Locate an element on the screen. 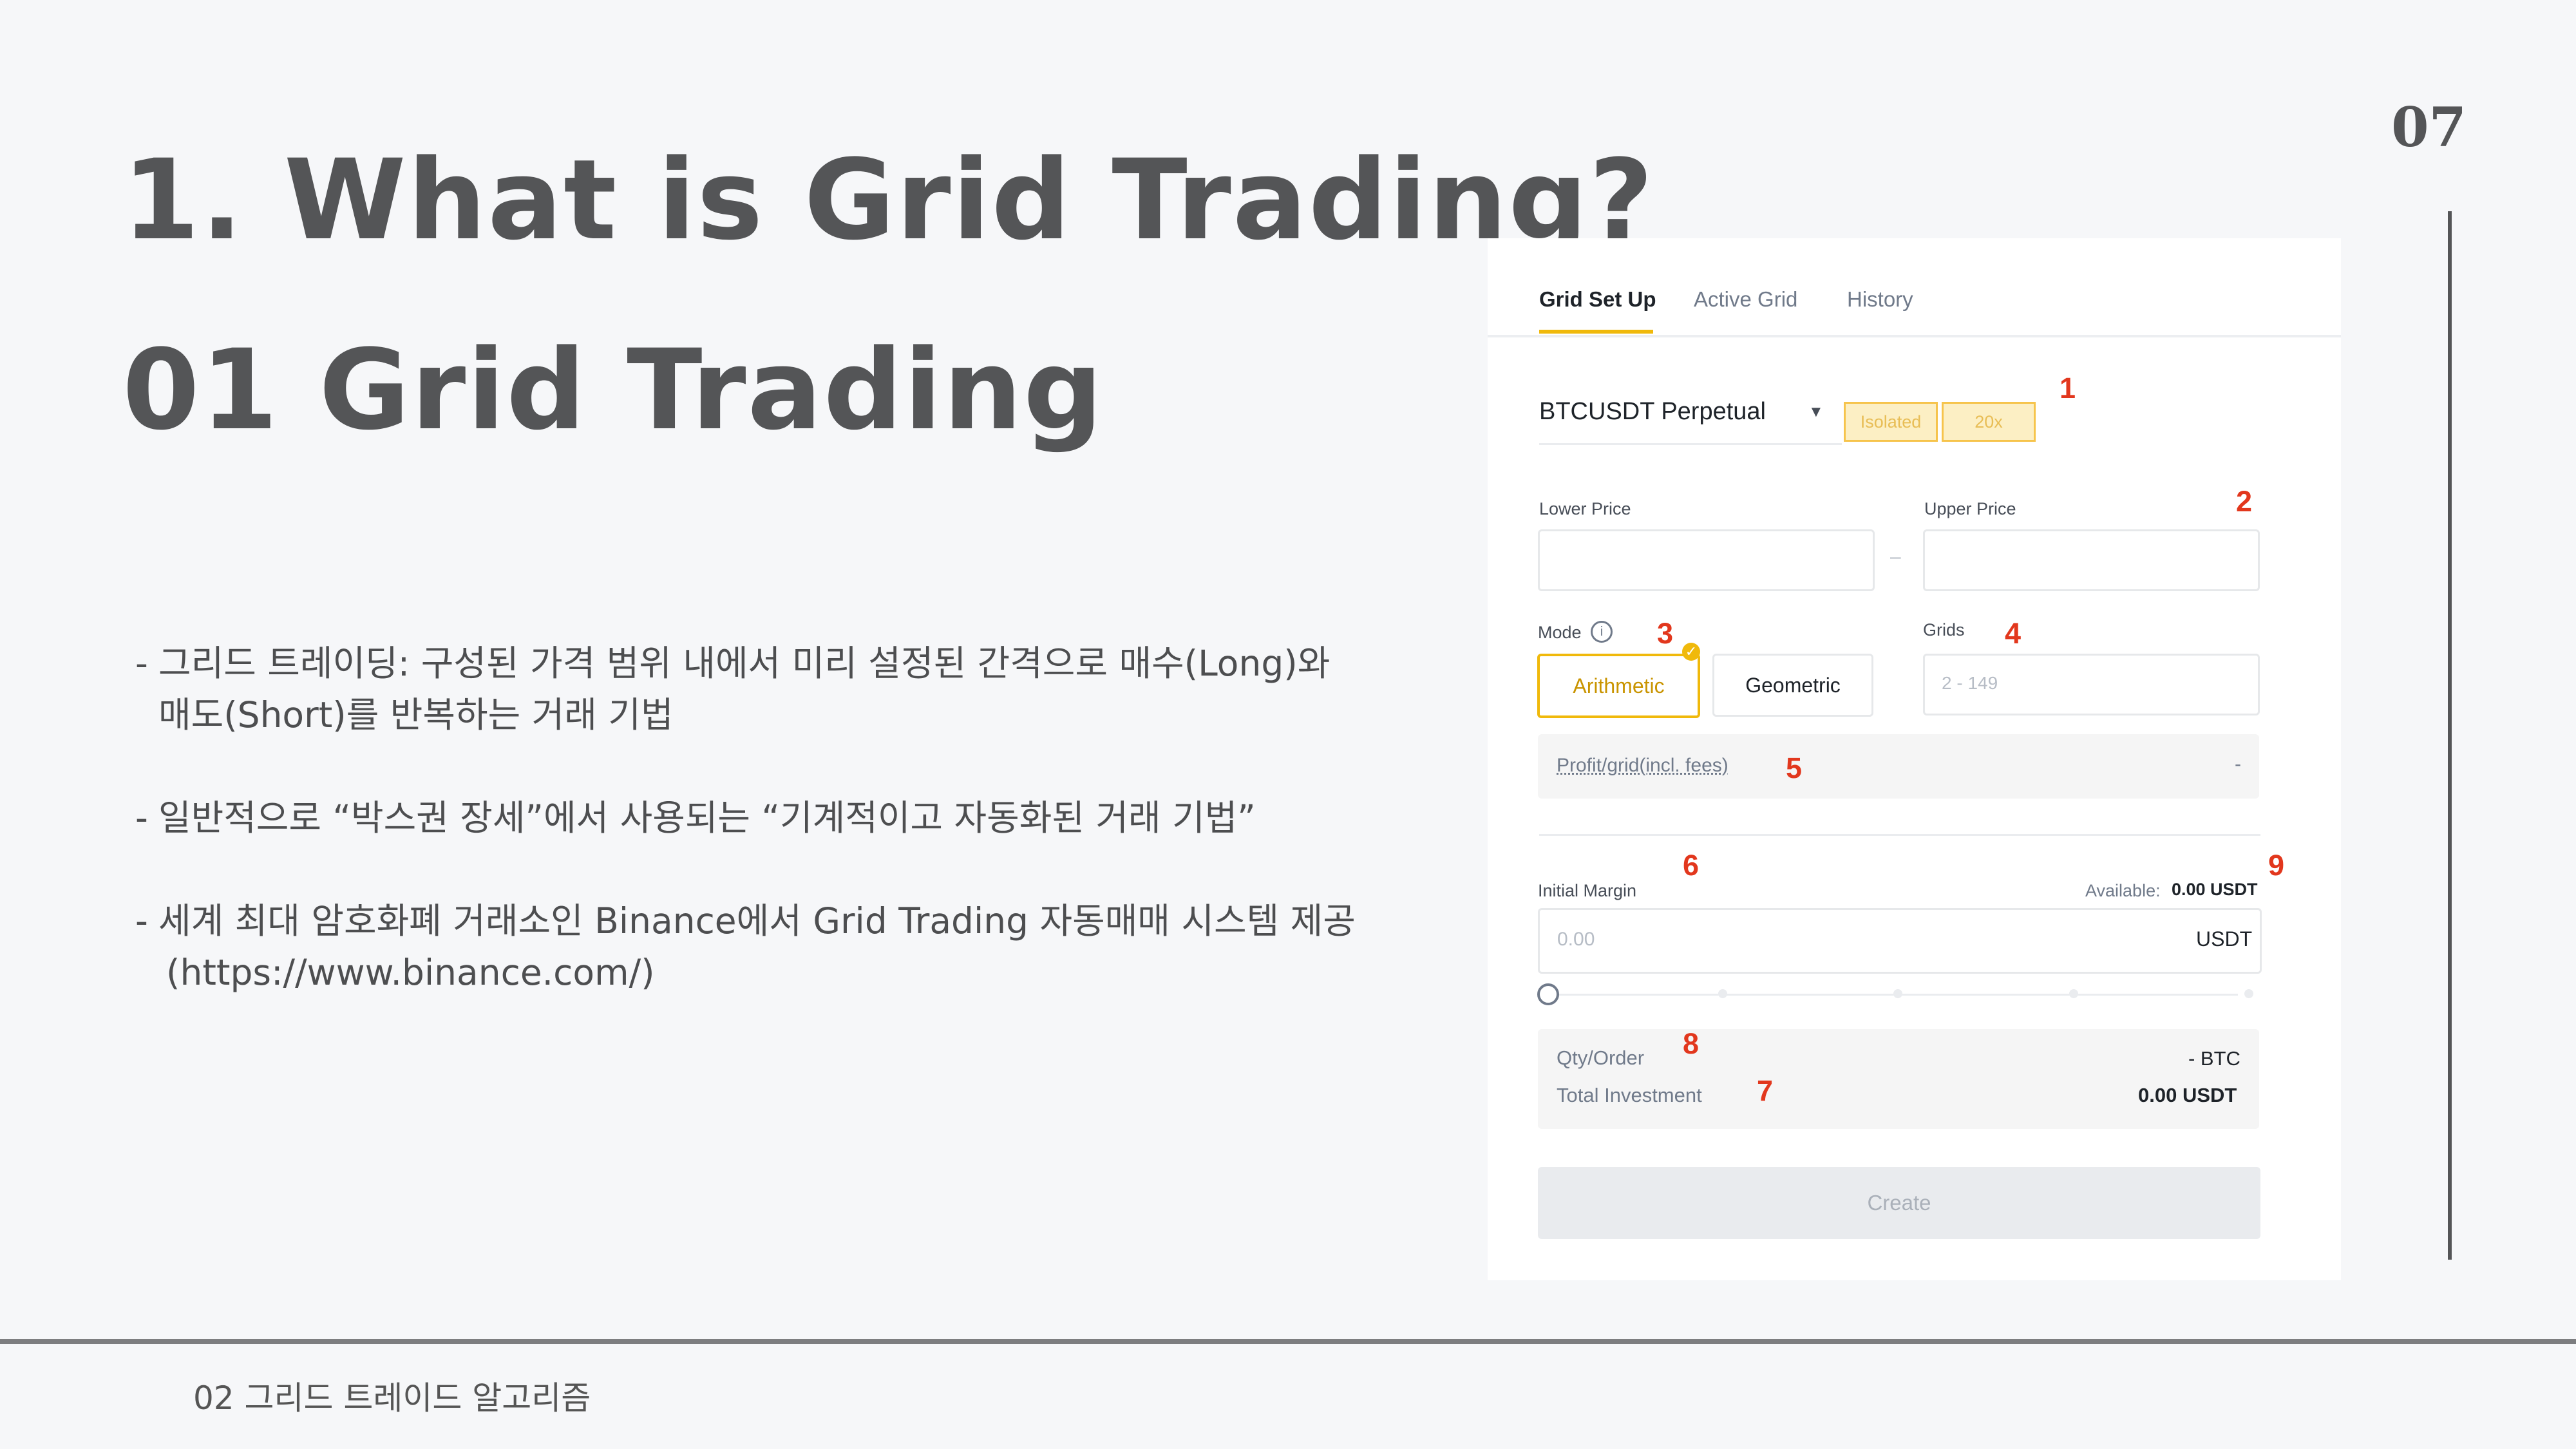  order-summary-box is located at coordinates (1898, 1079).